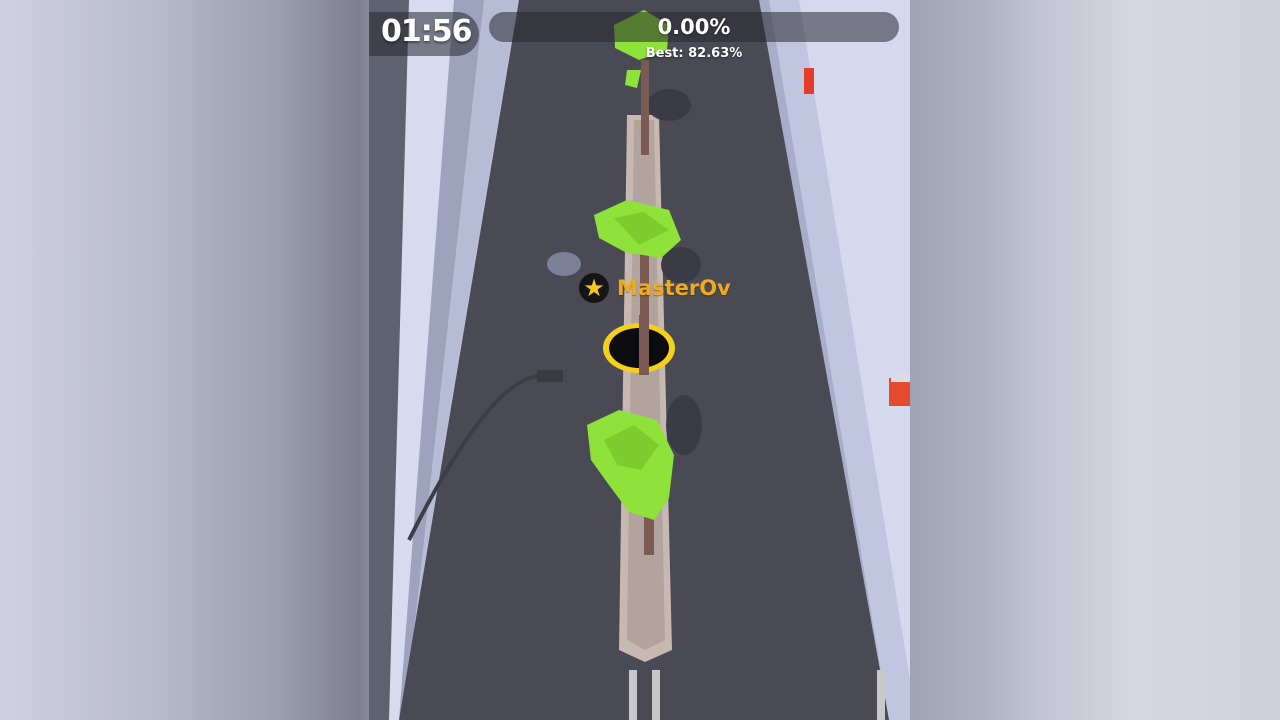  Describe the element at coordinates (674, 288) in the screenshot. I see `player-name: MasterOv` at that location.